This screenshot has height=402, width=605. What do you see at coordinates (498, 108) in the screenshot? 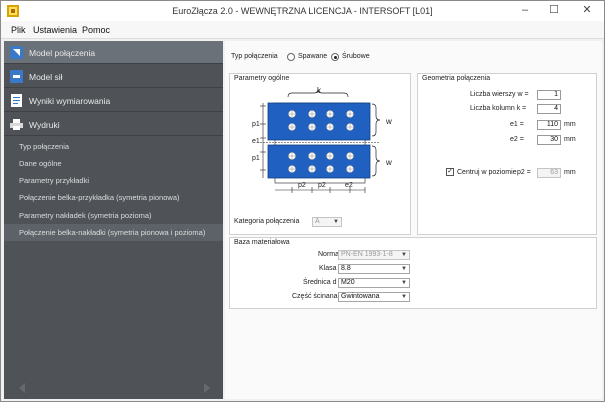
I see `cols-label: Liczba kolumn k =` at bounding box center [498, 108].